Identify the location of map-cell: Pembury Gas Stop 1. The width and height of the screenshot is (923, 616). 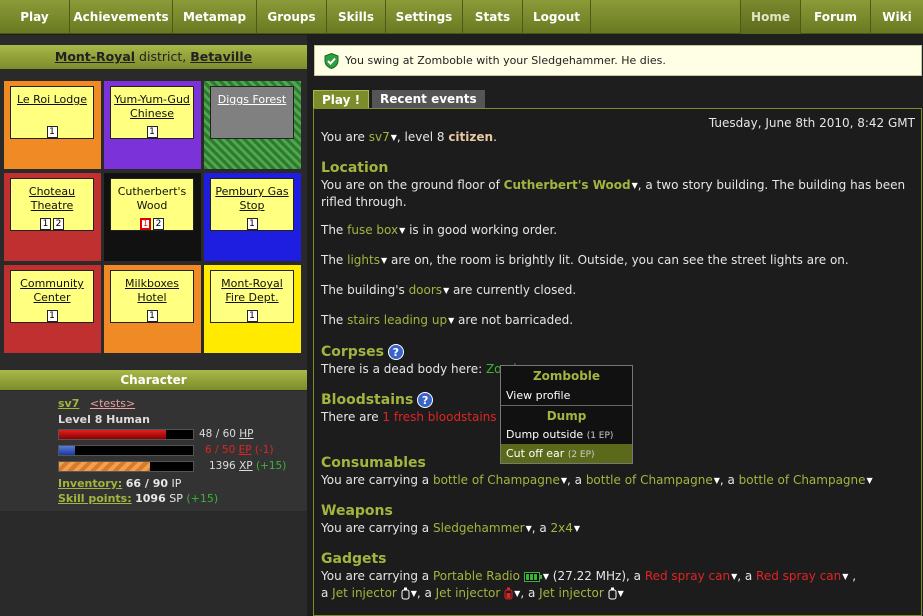
(252, 217).